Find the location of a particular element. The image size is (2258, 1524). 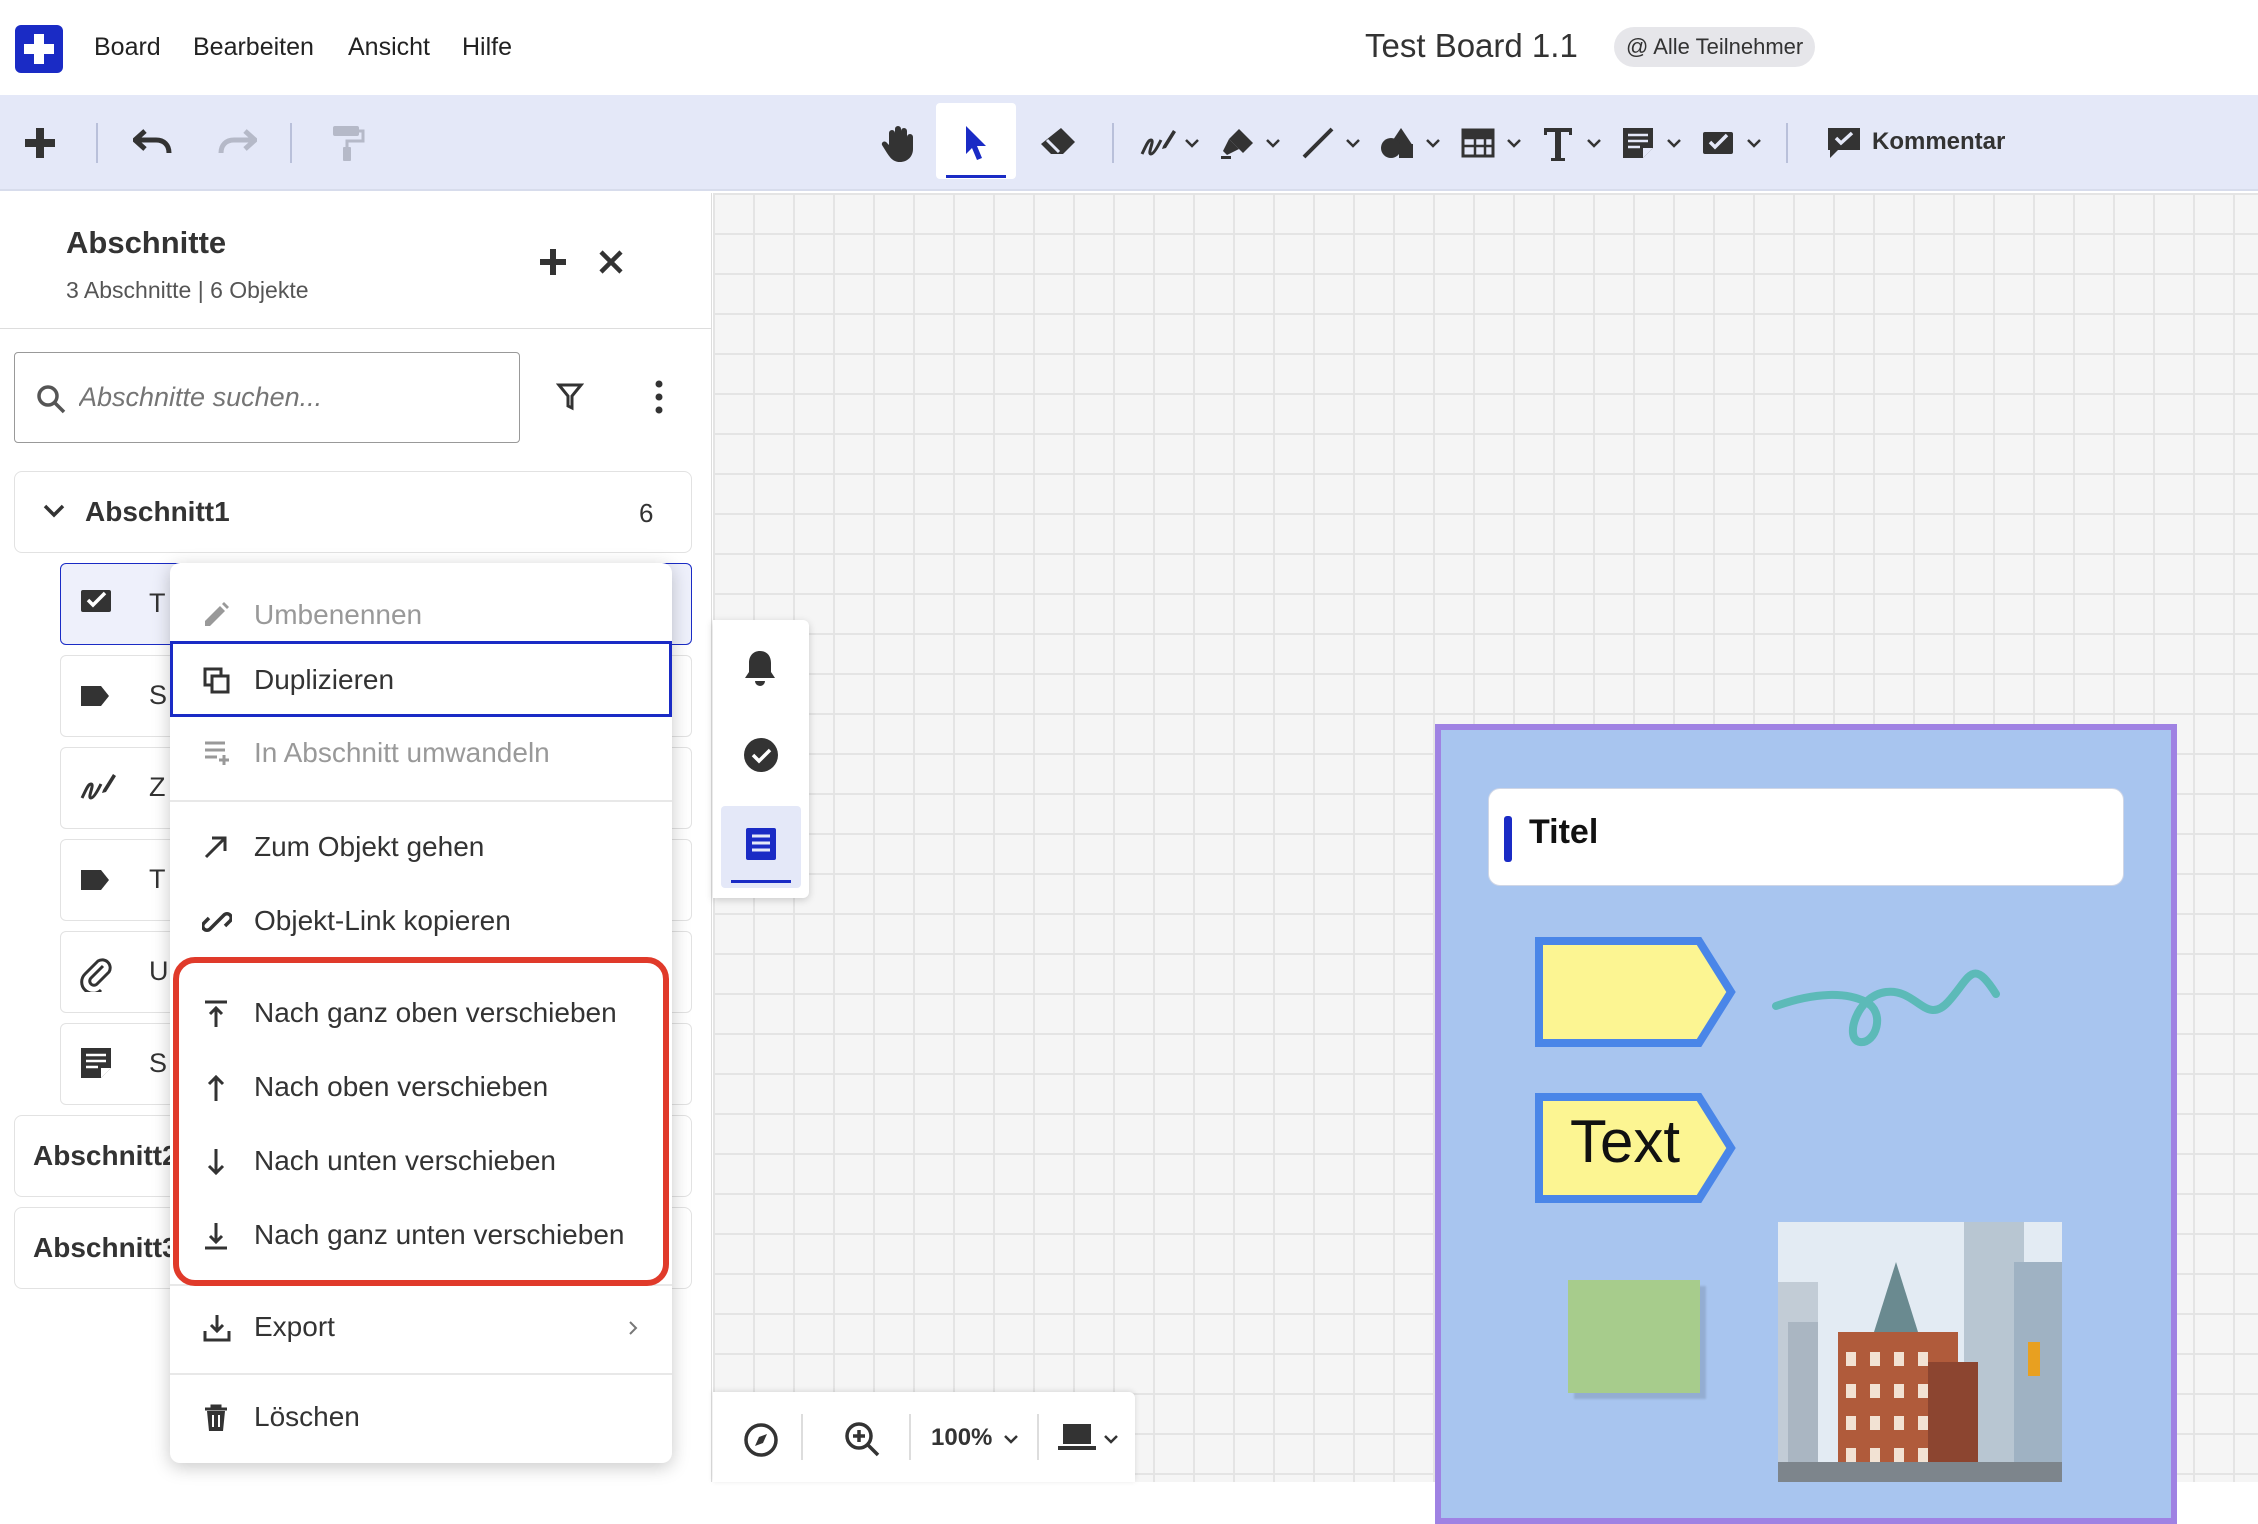

bell-icon is located at coordinates (760, 668).